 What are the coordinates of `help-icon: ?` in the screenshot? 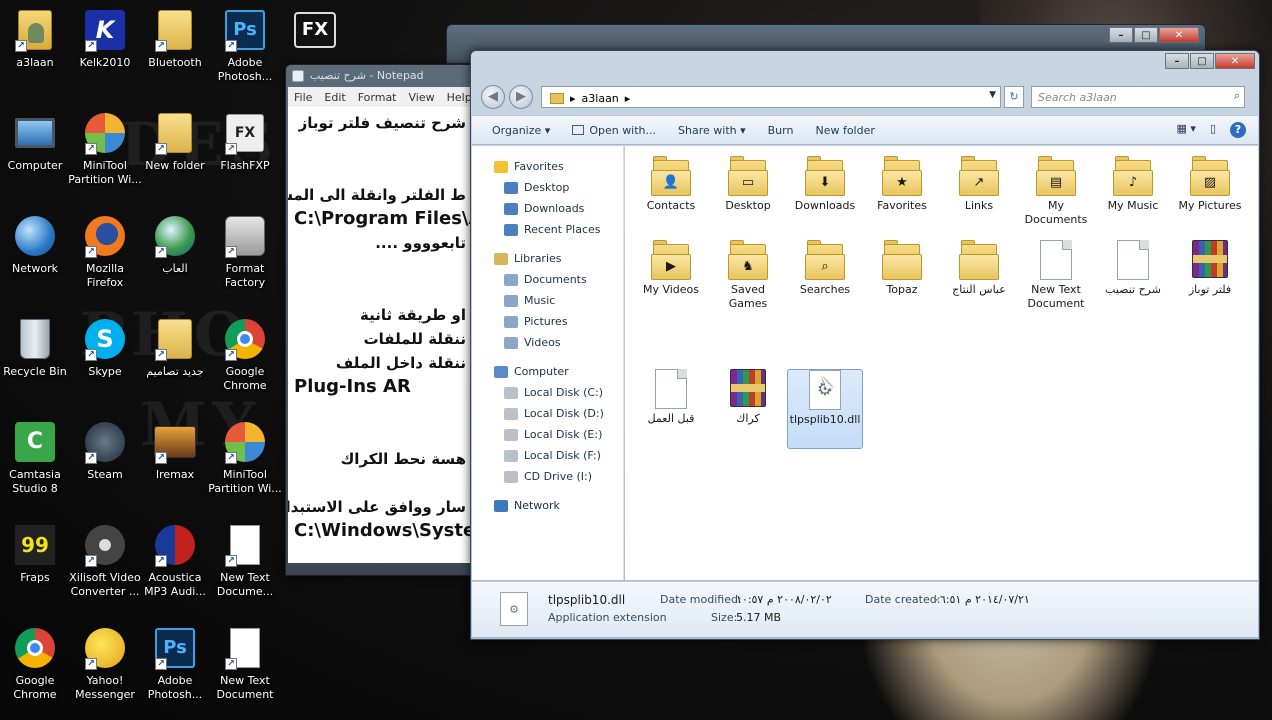 It's located at (1238, 130).